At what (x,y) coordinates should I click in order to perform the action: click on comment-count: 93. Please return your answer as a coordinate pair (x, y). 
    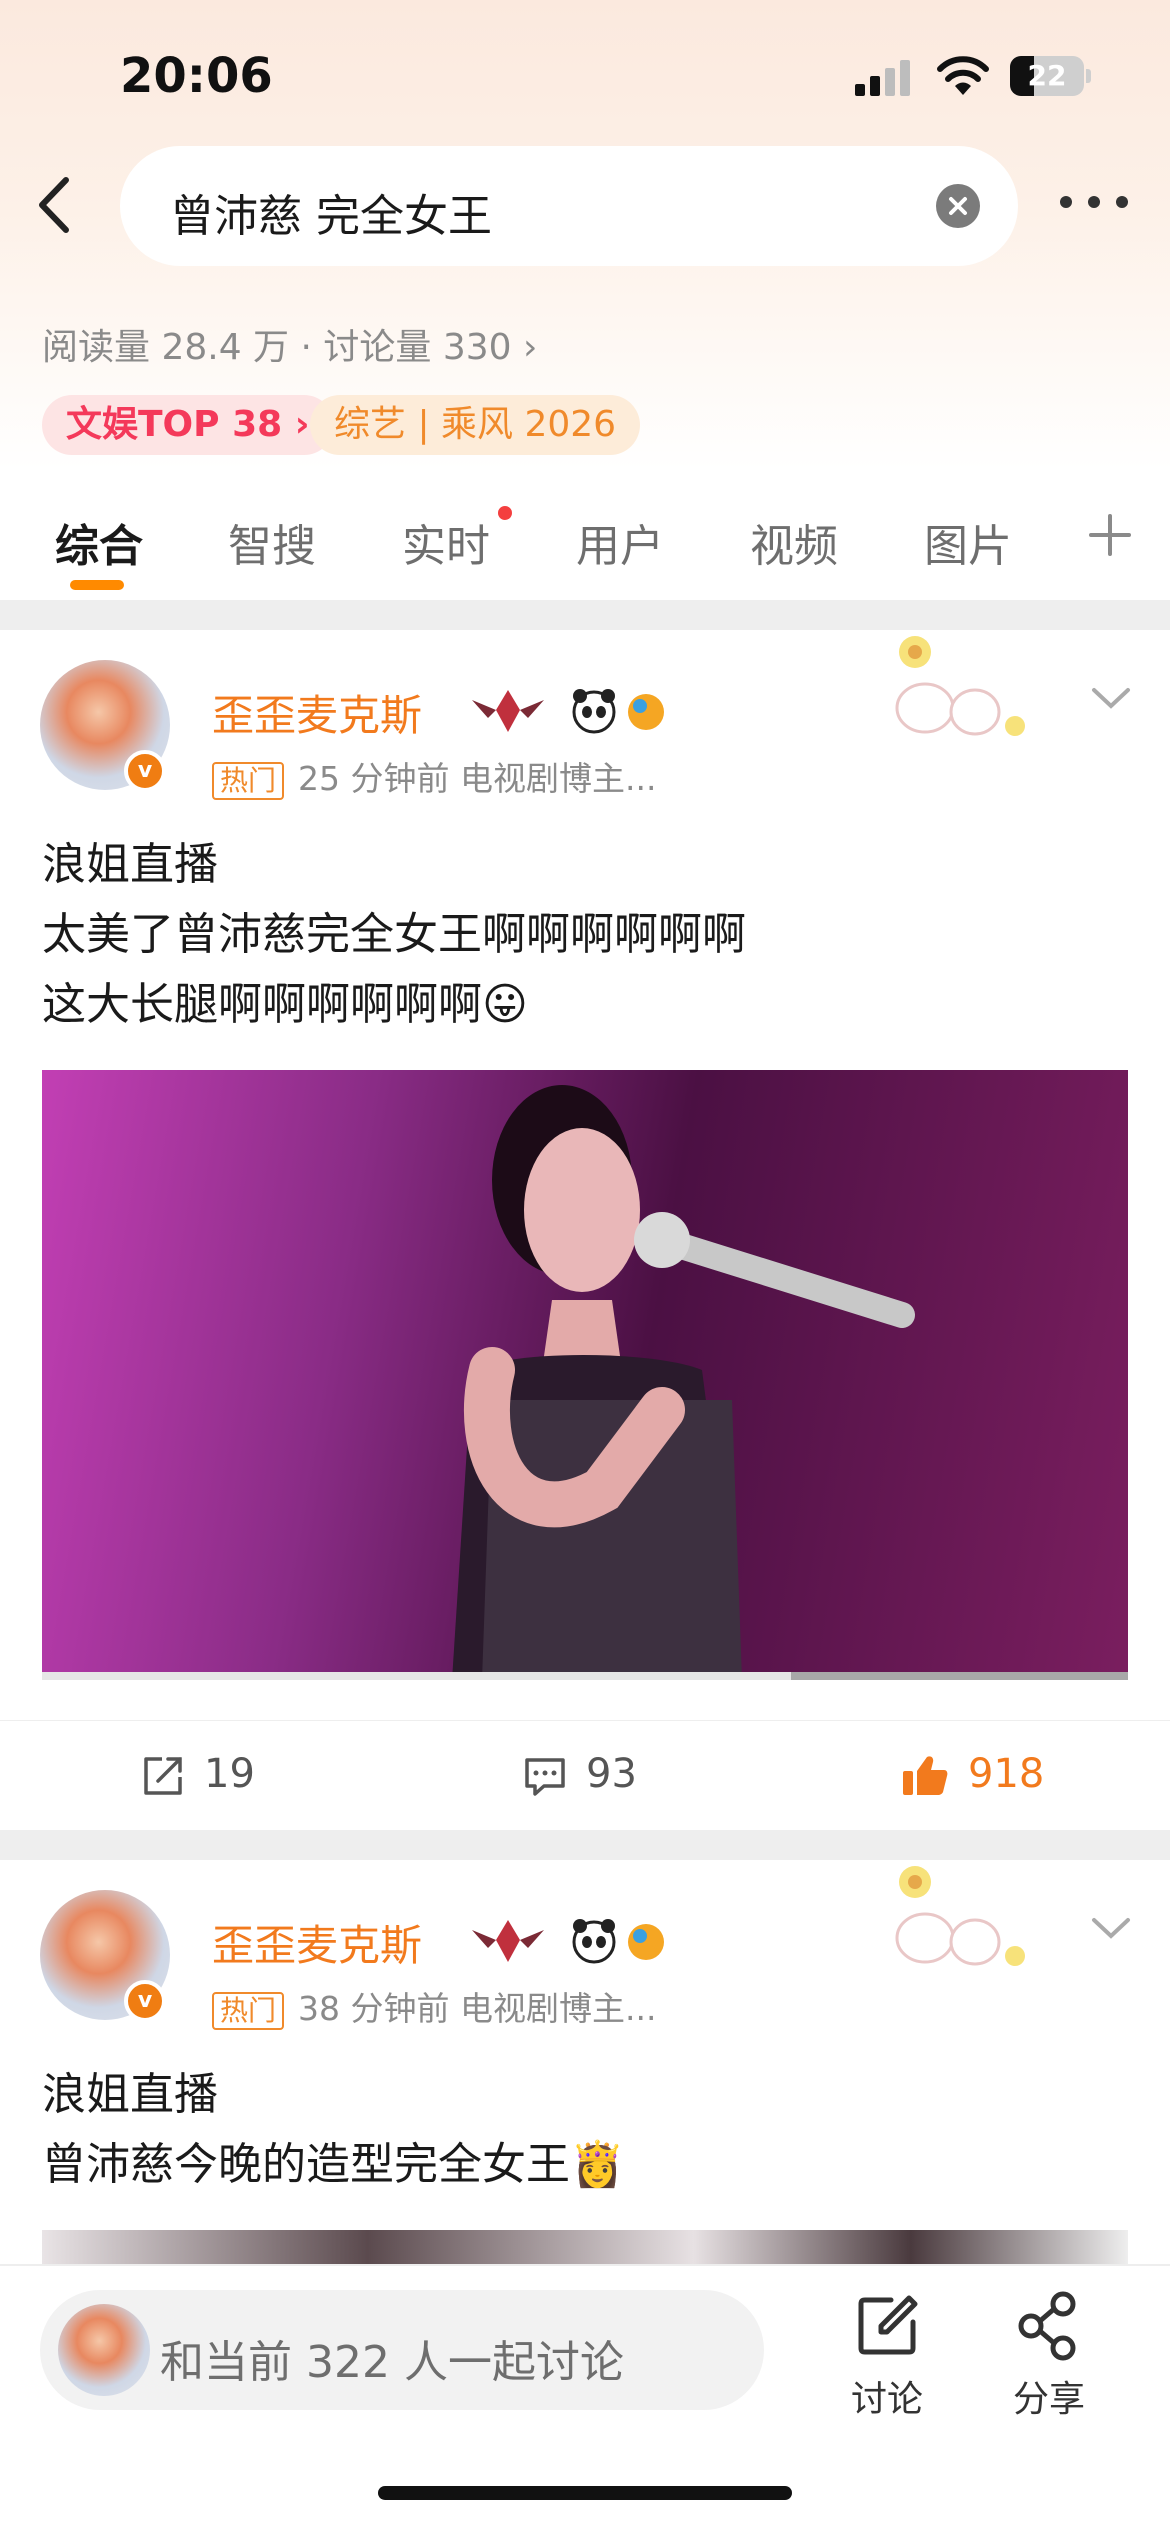
    Looking at the image, I should click on (611, 1774).